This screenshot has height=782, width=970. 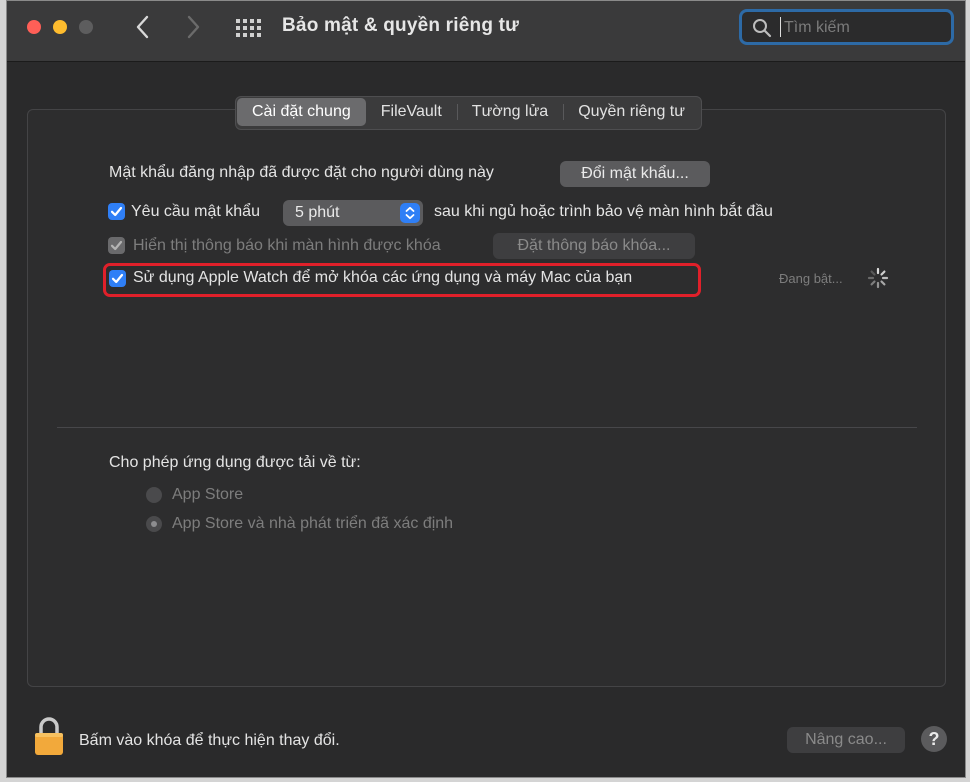 I want to click on show-message-checkbox, so click(x=116, y=245).